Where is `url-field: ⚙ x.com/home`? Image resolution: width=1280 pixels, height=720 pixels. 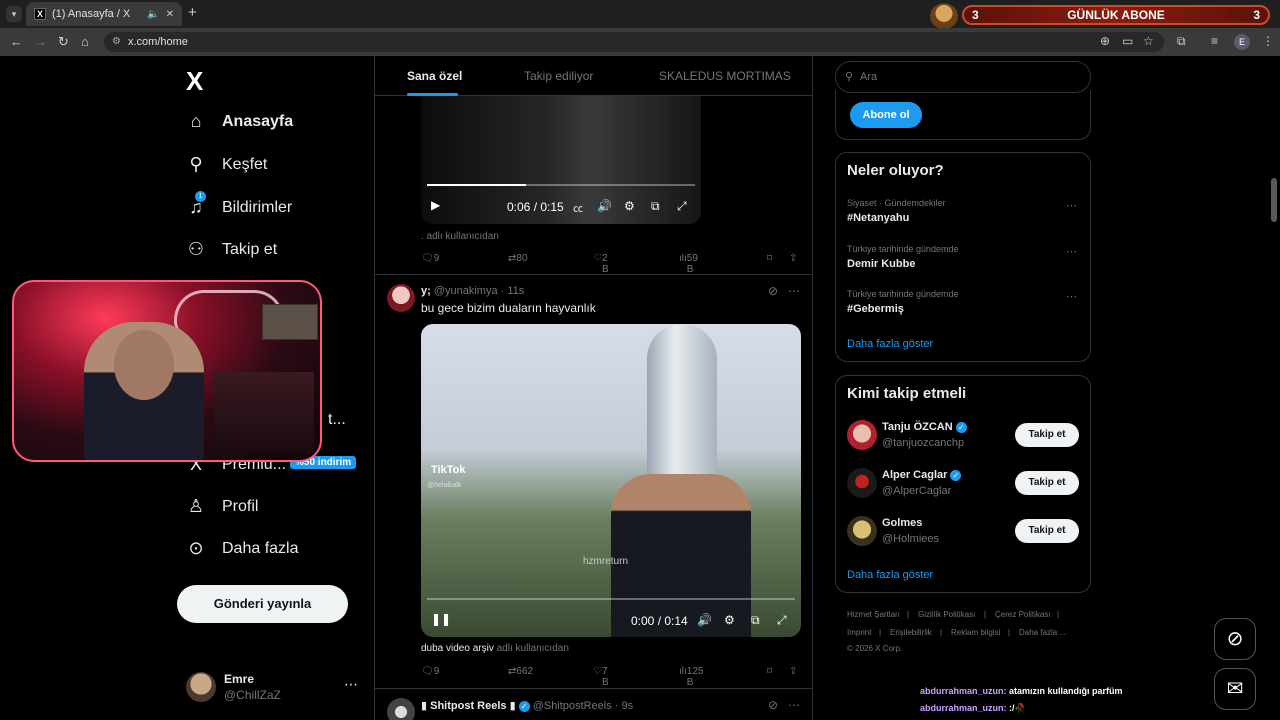 url-field: ⚙ x.com/home is located at coordinates (634, 42).